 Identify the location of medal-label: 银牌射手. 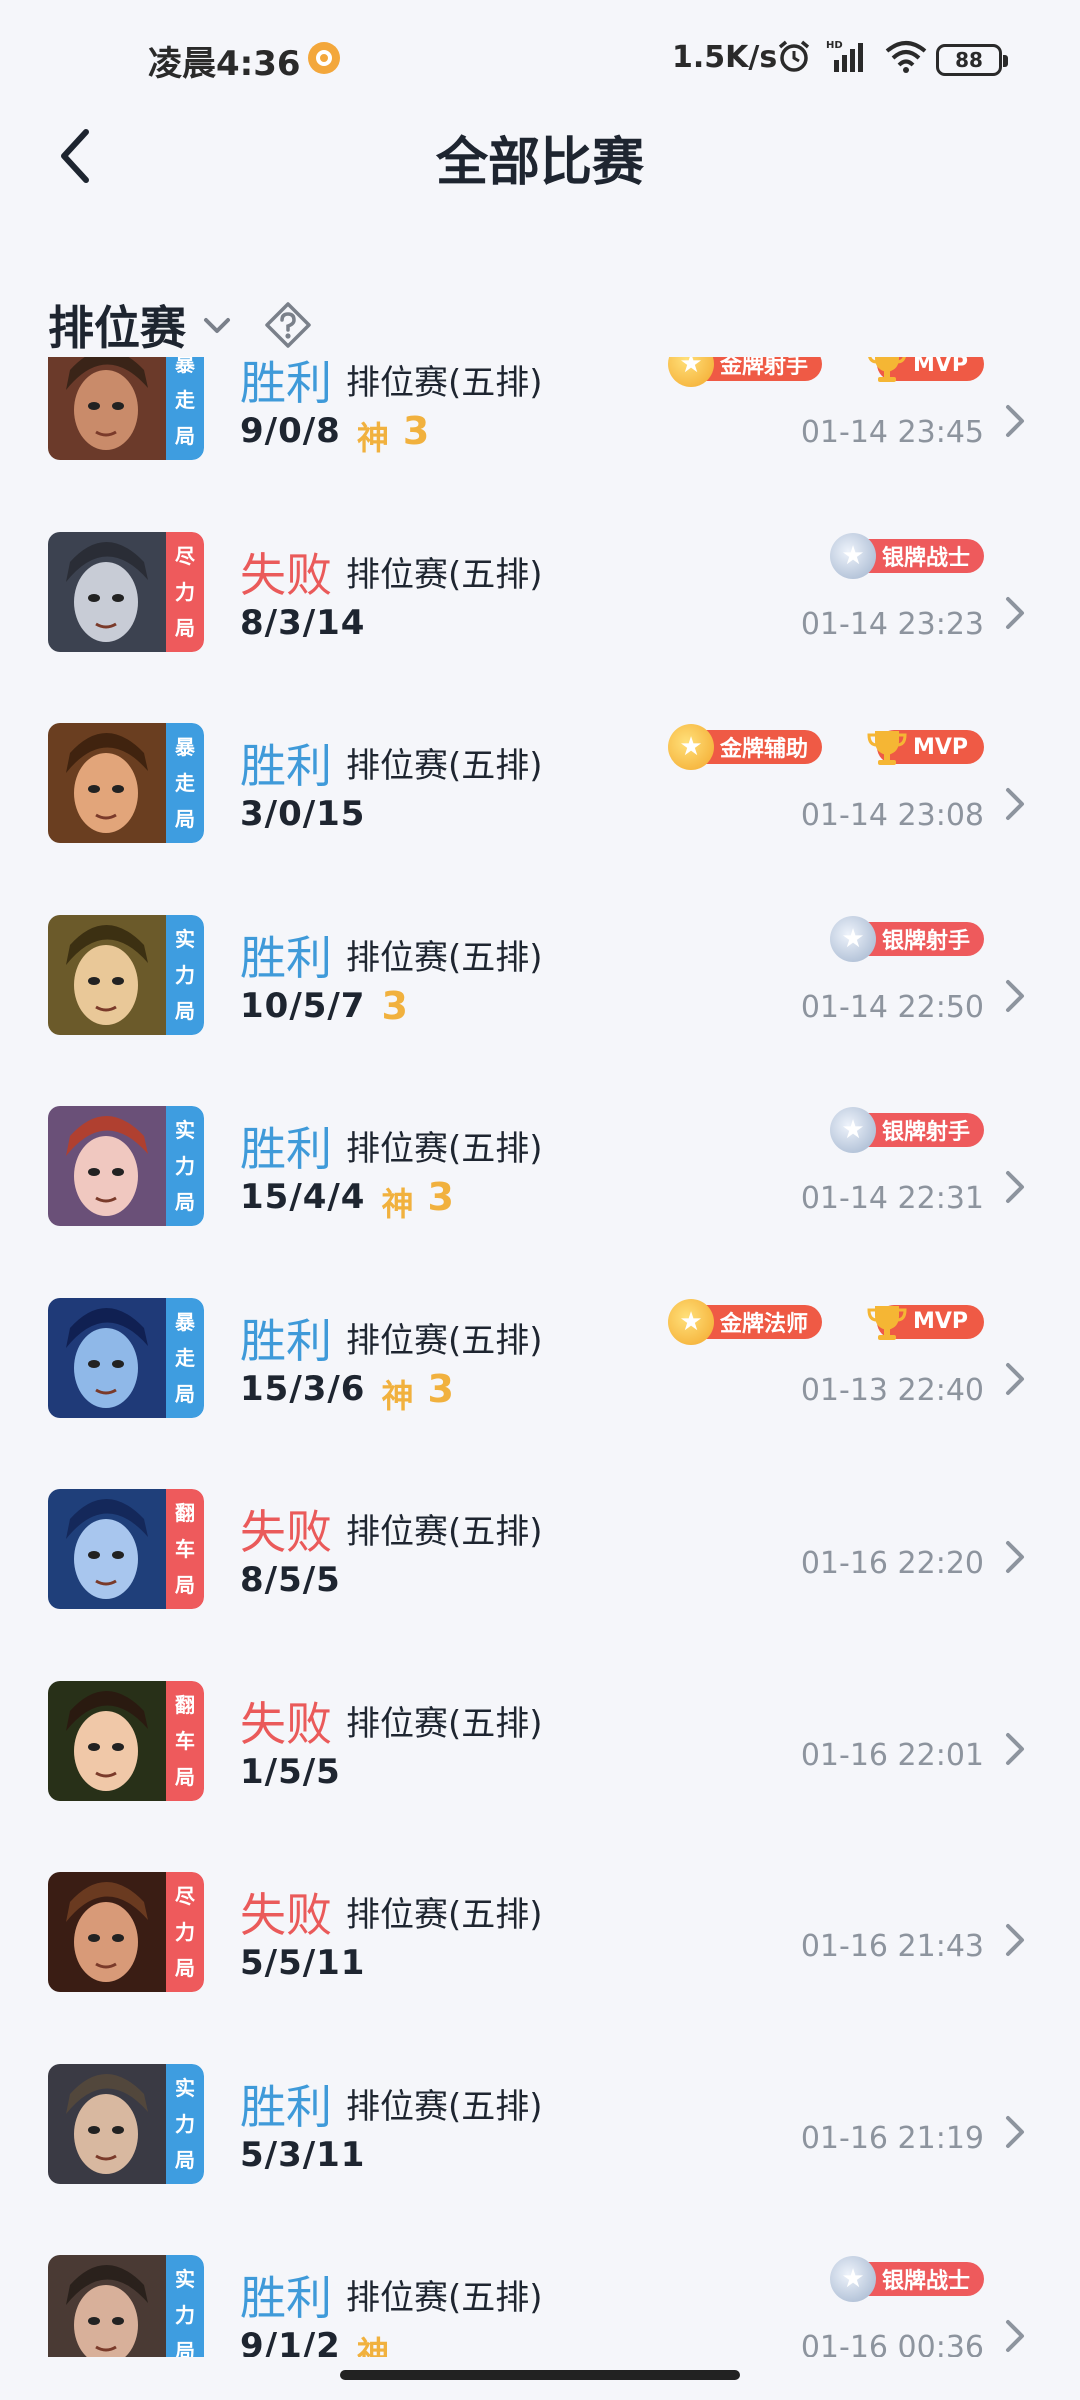
(925, 941).